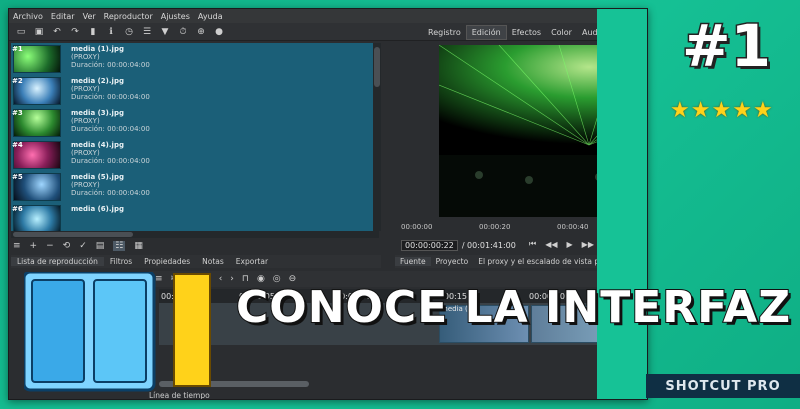  What do you see at coordinates (573, 227) in the screenshot?
I see `ruler-label: 00:00:40` at bounding box center [573, 227].